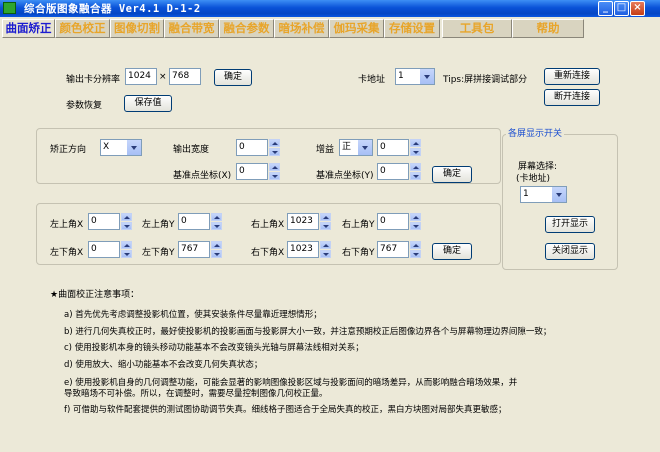 The width and height of the screenshot is (660, 452). Describe the element at coordinates (194, 221) in the screenshot. I see `lt-y-input: 0` at that location.